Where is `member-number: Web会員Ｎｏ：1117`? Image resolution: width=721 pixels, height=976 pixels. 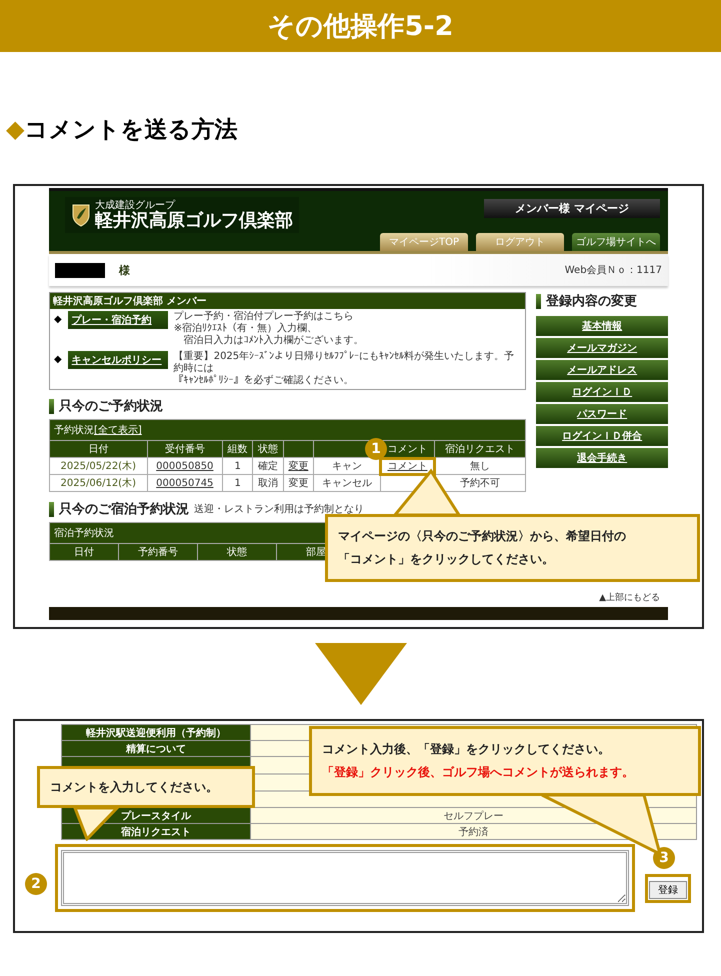 member-number: Web会員Ｎｏ：1117 is located at coordinates (613, 270).